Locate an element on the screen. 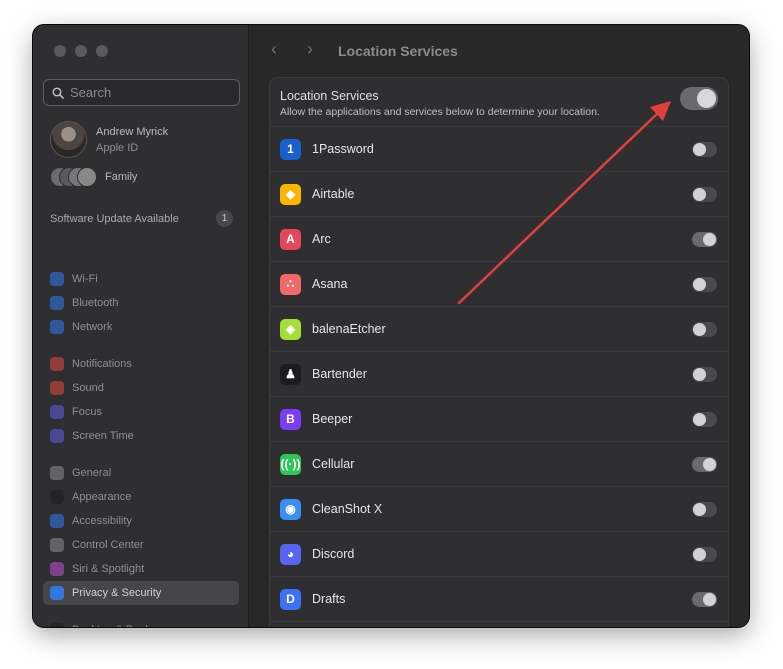  back-button: ‹ is located at coordinates (274, 49).